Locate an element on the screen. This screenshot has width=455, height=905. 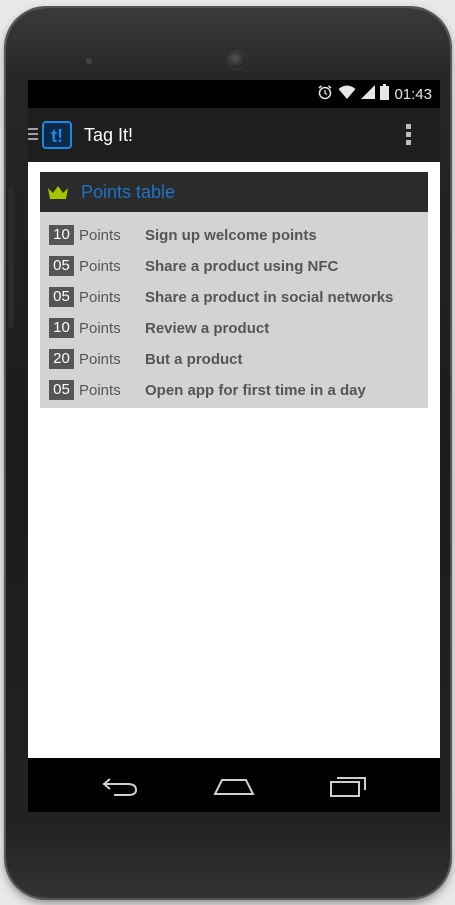
wifi-icon is located at coordinates (347, 94).